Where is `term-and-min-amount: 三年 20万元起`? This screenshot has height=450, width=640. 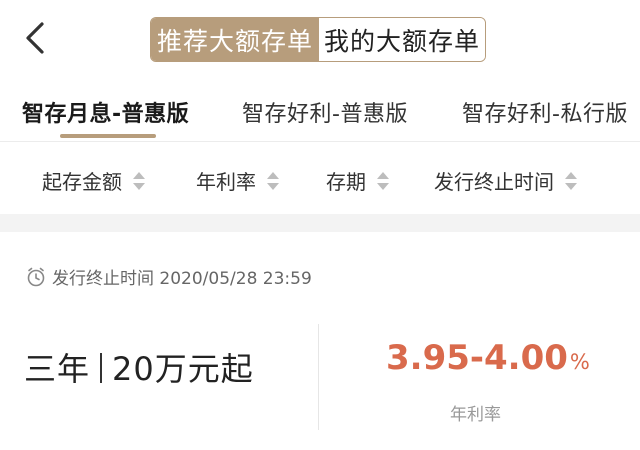 term-and-min-amount: 三年 20万元起 is located at coordinates (139, 367).